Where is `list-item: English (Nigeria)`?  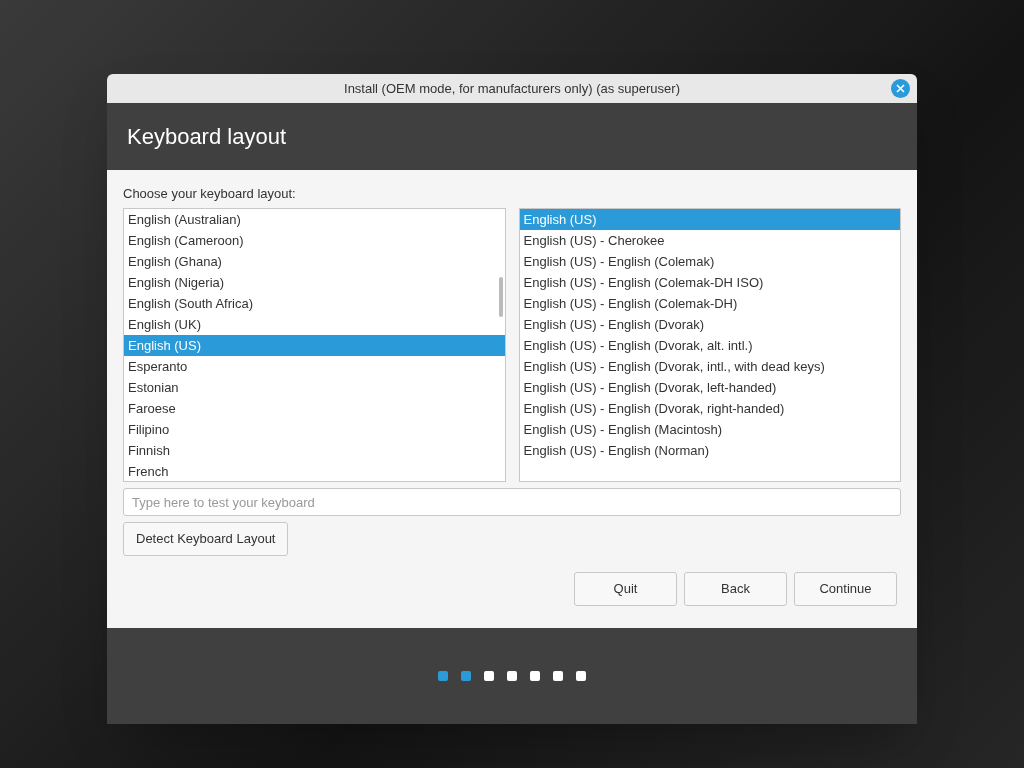 list-item: English (Nigeria) is located at coordinates (314, 282).